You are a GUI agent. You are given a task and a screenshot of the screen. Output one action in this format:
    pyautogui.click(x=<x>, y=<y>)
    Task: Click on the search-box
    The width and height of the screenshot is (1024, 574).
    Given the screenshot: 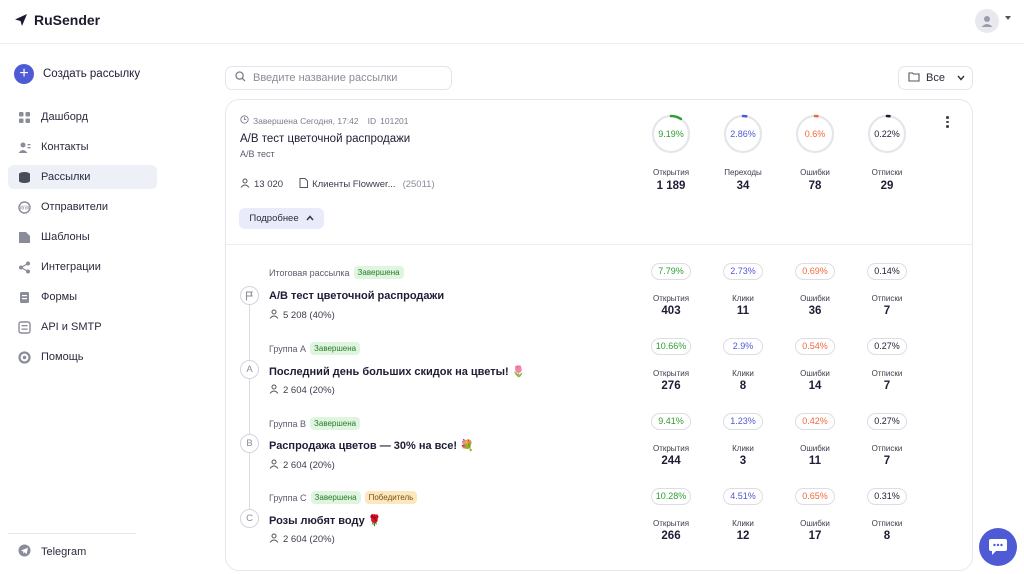 What is the action you would take?
    pyautogui.click(x=338, y=78)
    